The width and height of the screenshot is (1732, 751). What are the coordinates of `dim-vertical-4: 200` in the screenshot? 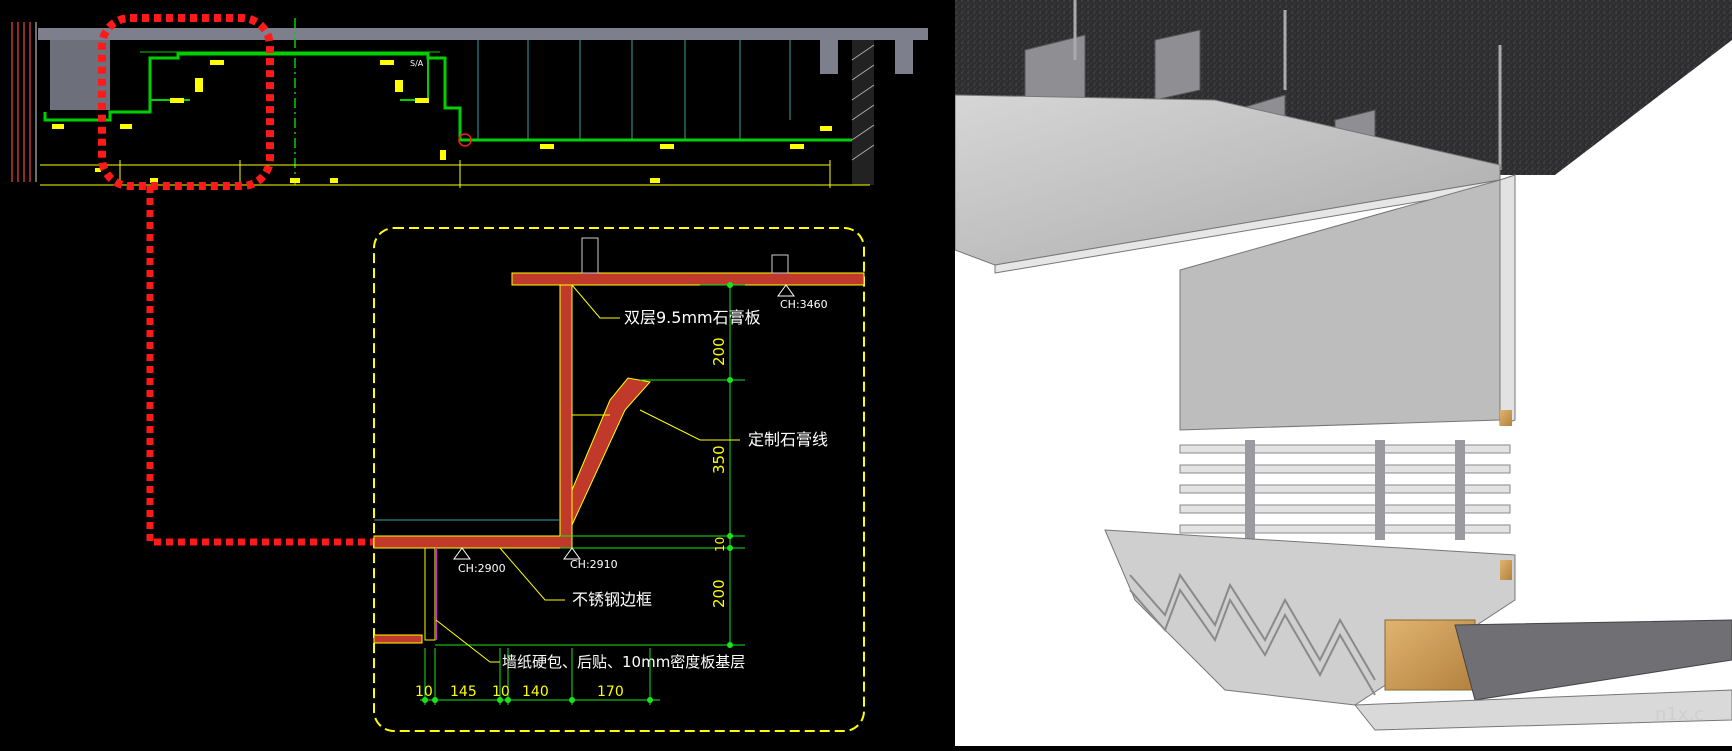 It's located at (719, 593).